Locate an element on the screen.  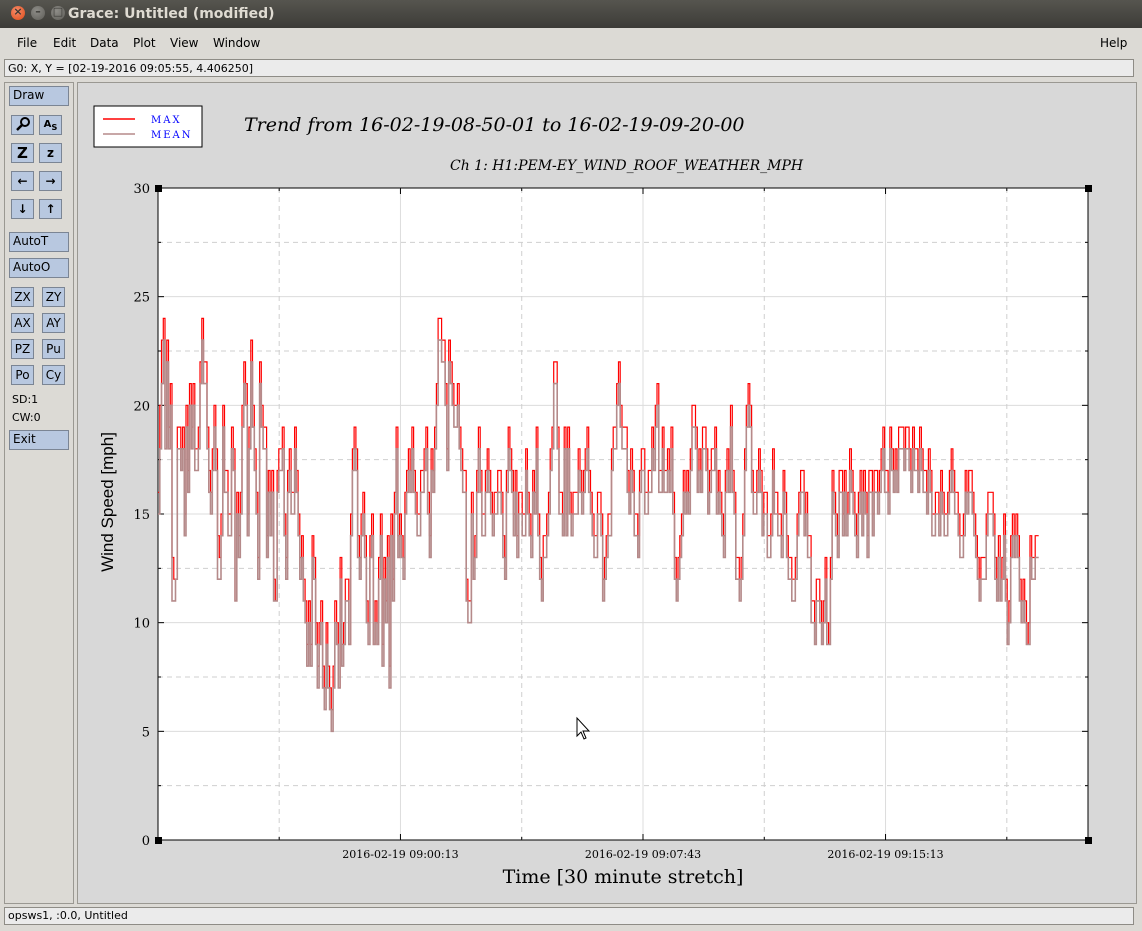
zoom-icon is located at coordinates (22, 125).